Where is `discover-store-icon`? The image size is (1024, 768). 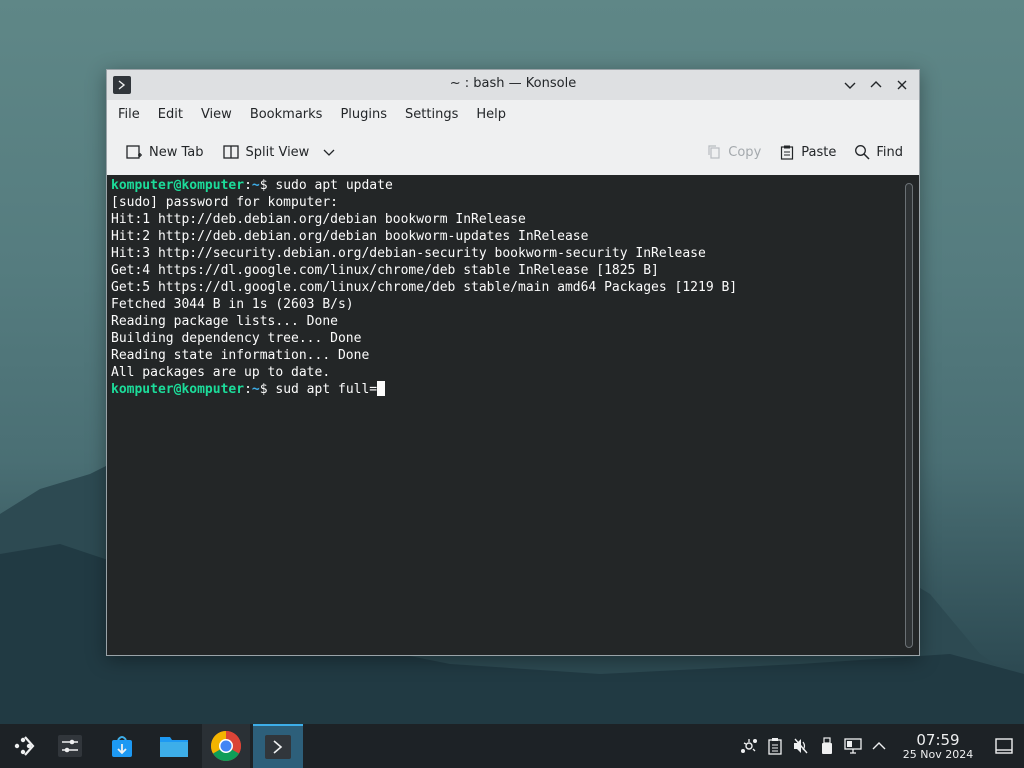 discover-store-icon is located at coordinates (122, 746).